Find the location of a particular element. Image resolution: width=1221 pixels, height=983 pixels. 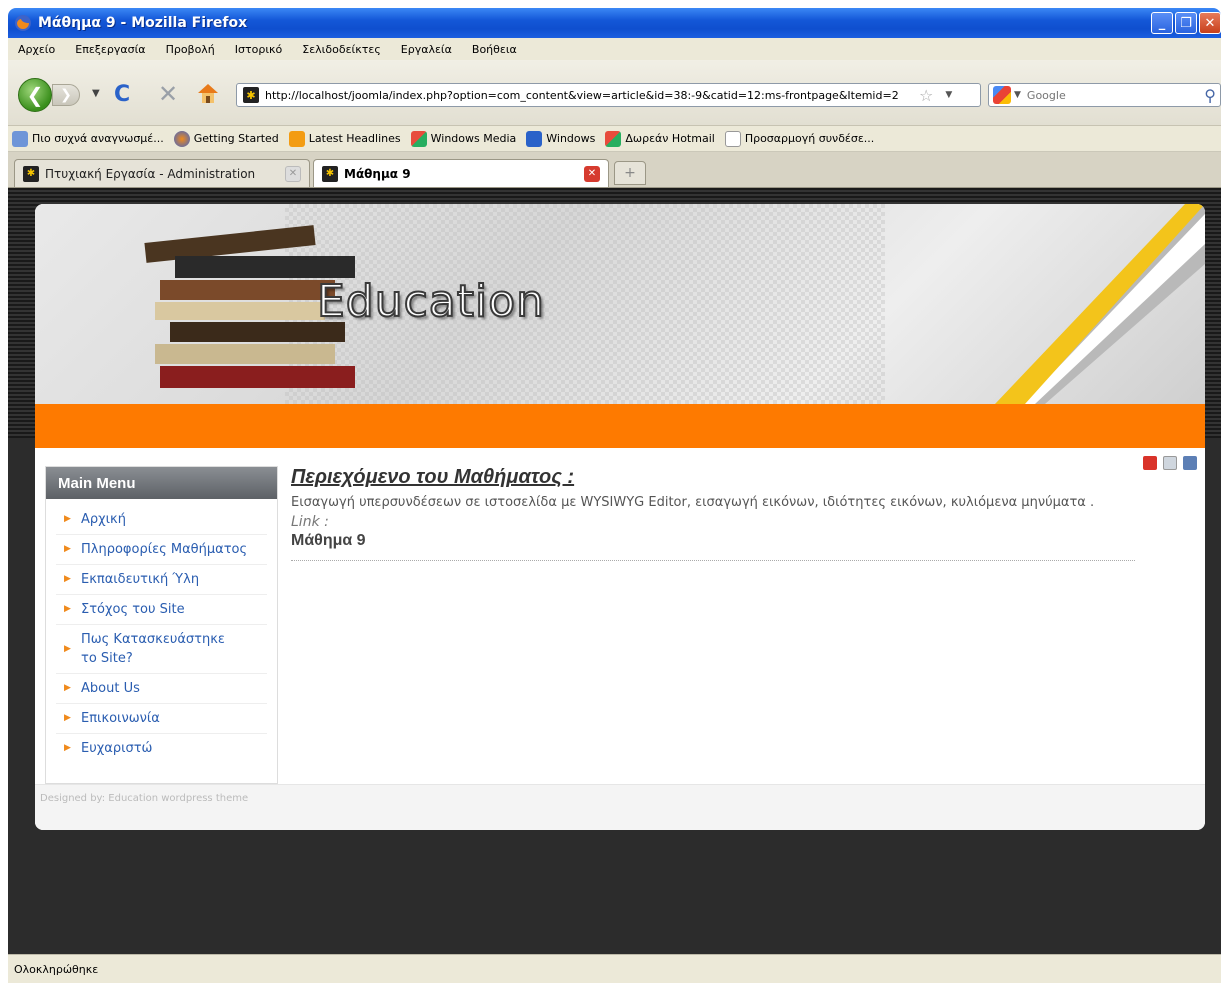

menu-item-thanks: ▶ Ευχαριστώ is located at coordinates (161, 748).